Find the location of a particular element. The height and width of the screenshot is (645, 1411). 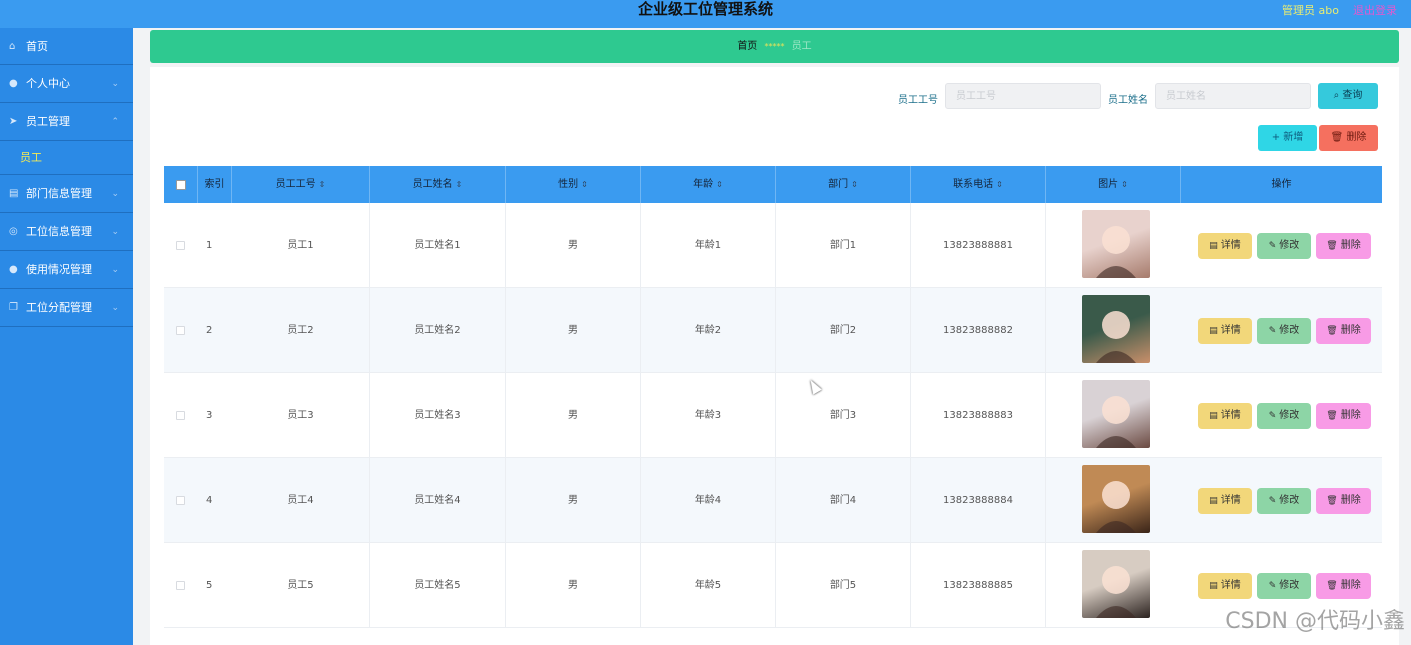

cell-emp-no: 员工2 is located at coordinates (301, 330).